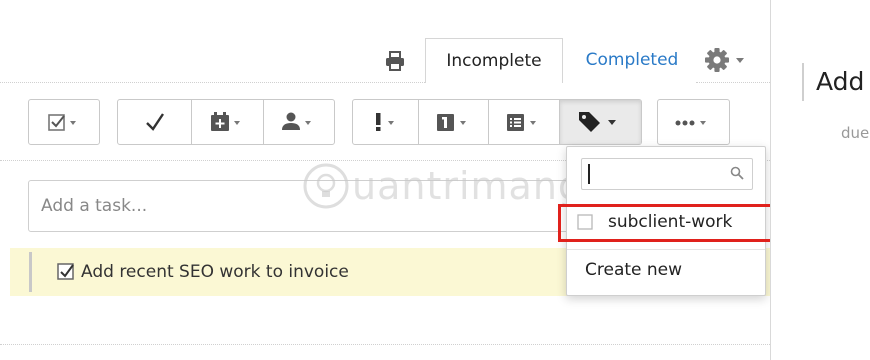  Describe the element at coordinates (589, 174) in the screenshot. I see `text-cursor` at that location.